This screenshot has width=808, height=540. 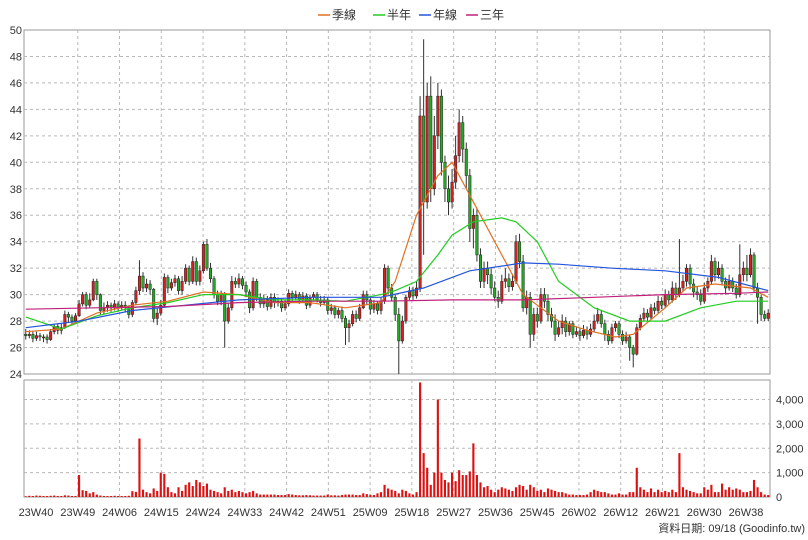 I want to click on price-tick-label: 32, so click(x=16, y=269).